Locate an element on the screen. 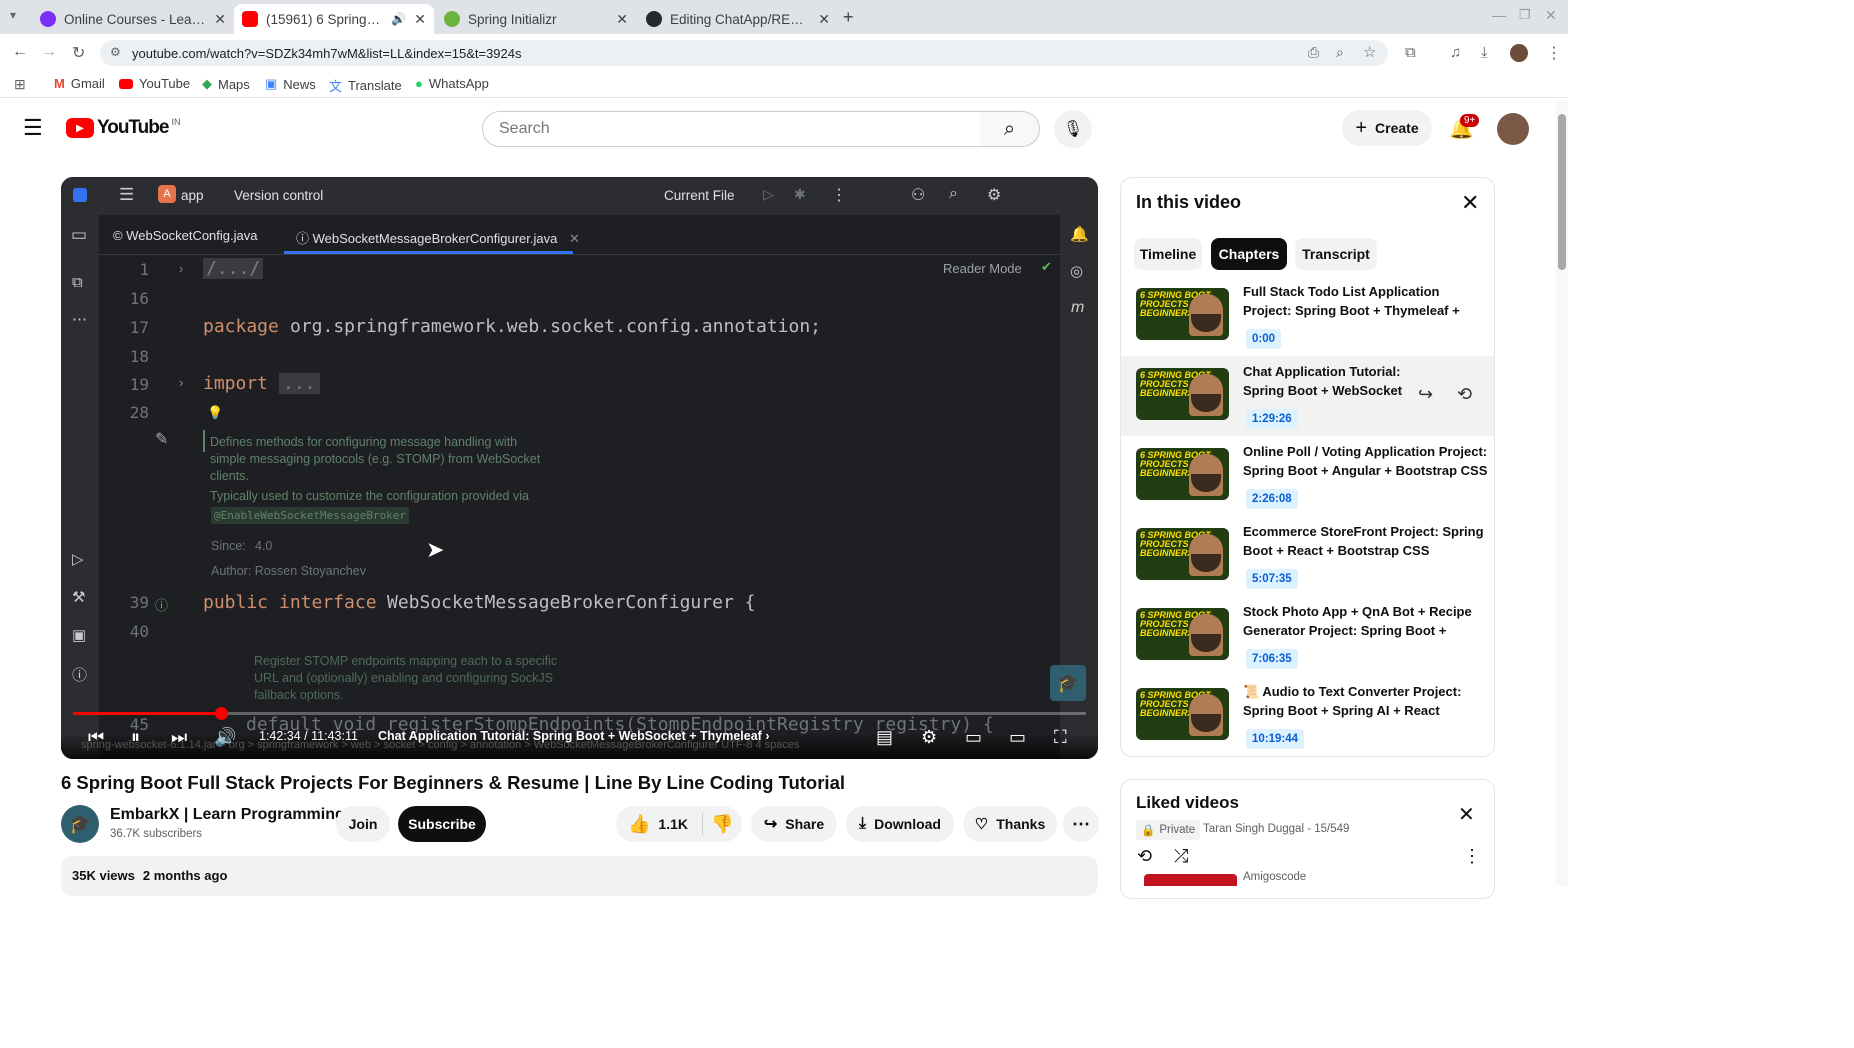 The width and height of the screenshot is (1854, 1048). playlist-thumbnail is located at coordinates (1190, 880).